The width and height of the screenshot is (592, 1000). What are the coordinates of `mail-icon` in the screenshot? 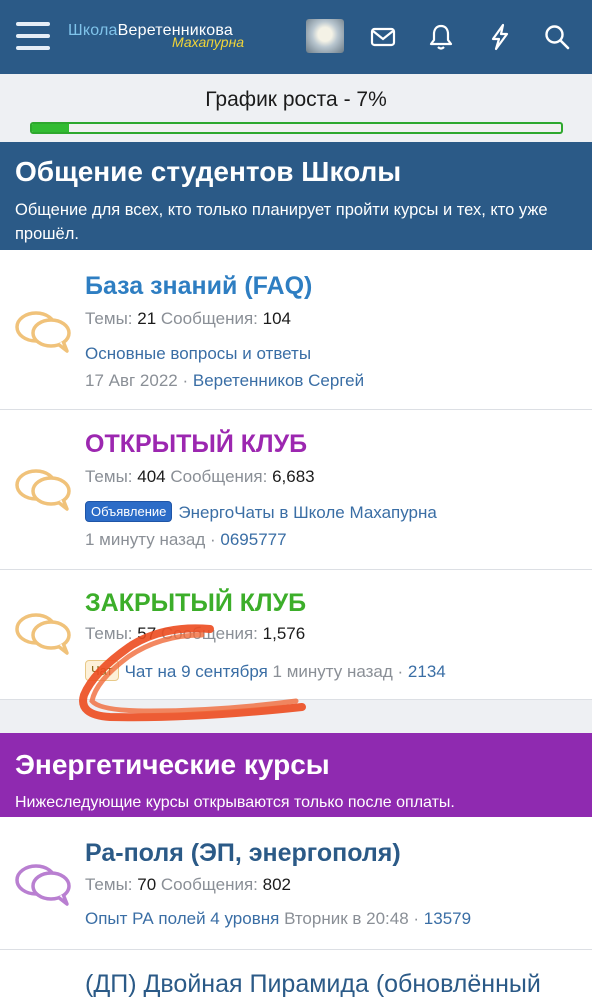 It's located at (383, 37).